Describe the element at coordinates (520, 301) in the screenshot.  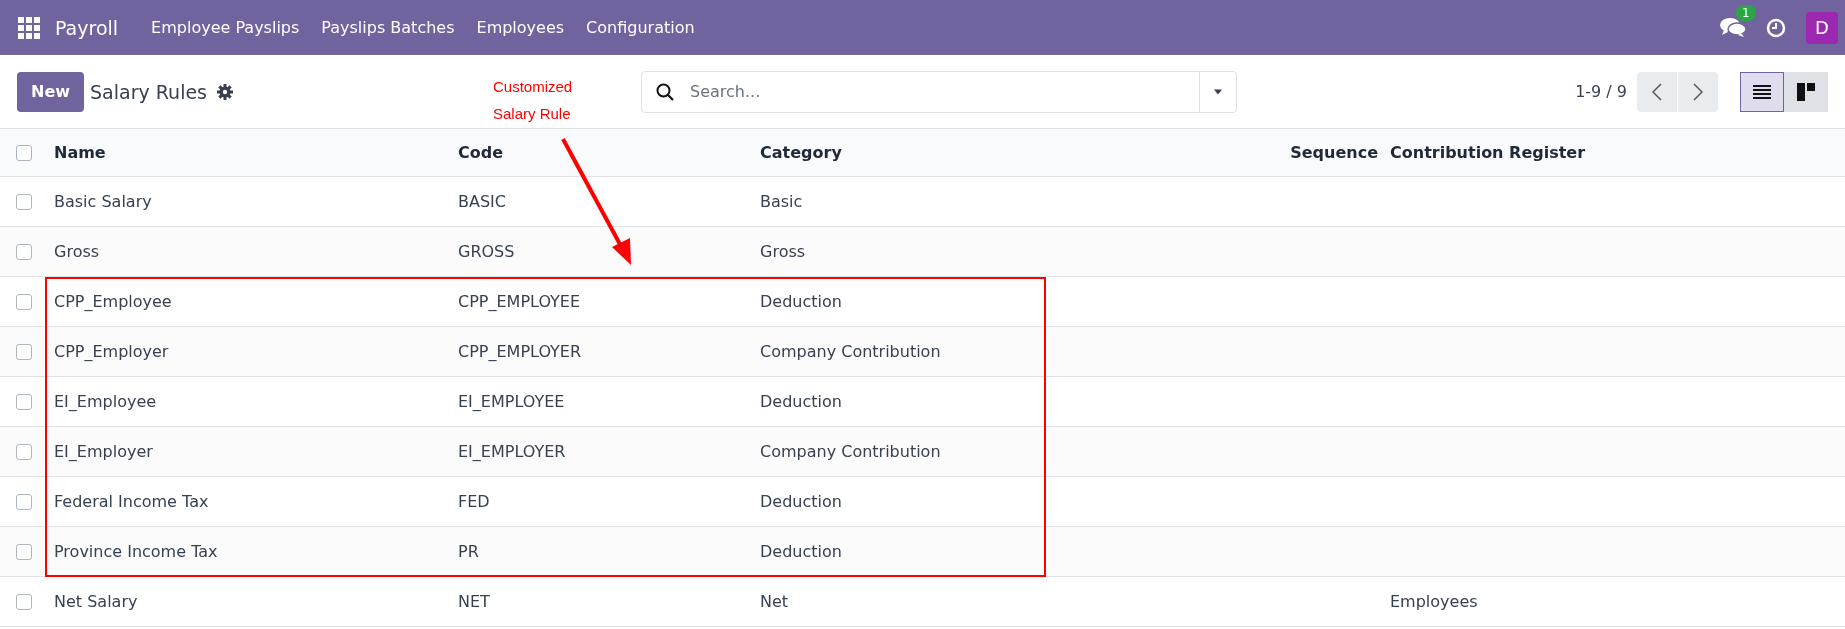
I see `table-cell-text: CPP_EMPLOYEE` at that location.